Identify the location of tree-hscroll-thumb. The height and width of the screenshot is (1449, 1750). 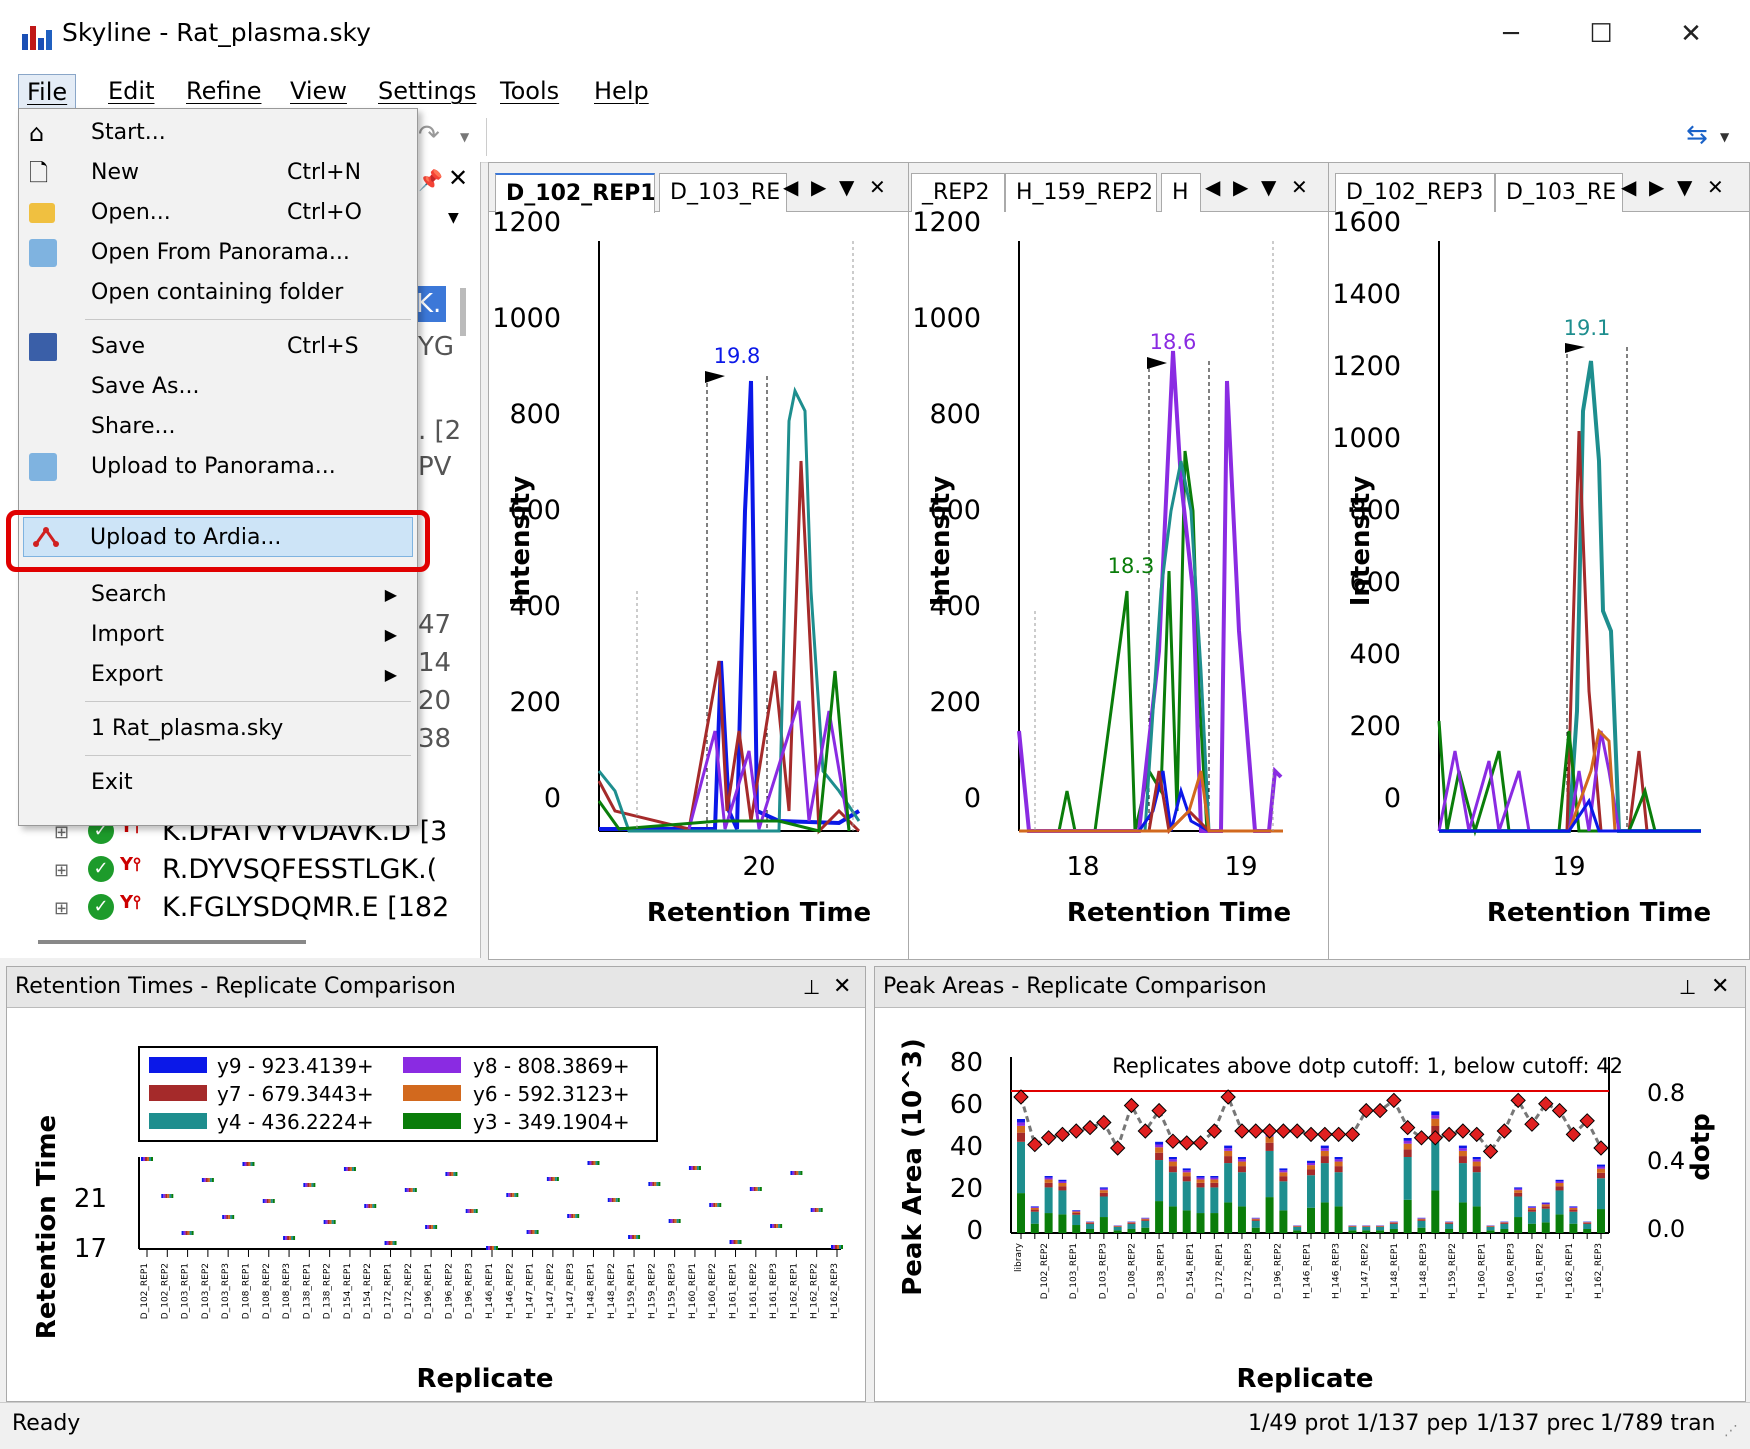
(172, 942).